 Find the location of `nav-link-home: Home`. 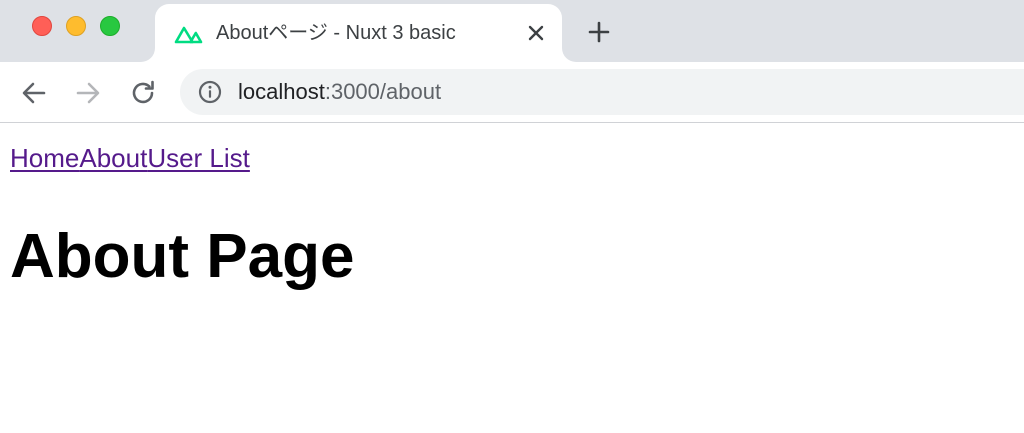

nav-link-home: Home is located at coordinates (44, 158).